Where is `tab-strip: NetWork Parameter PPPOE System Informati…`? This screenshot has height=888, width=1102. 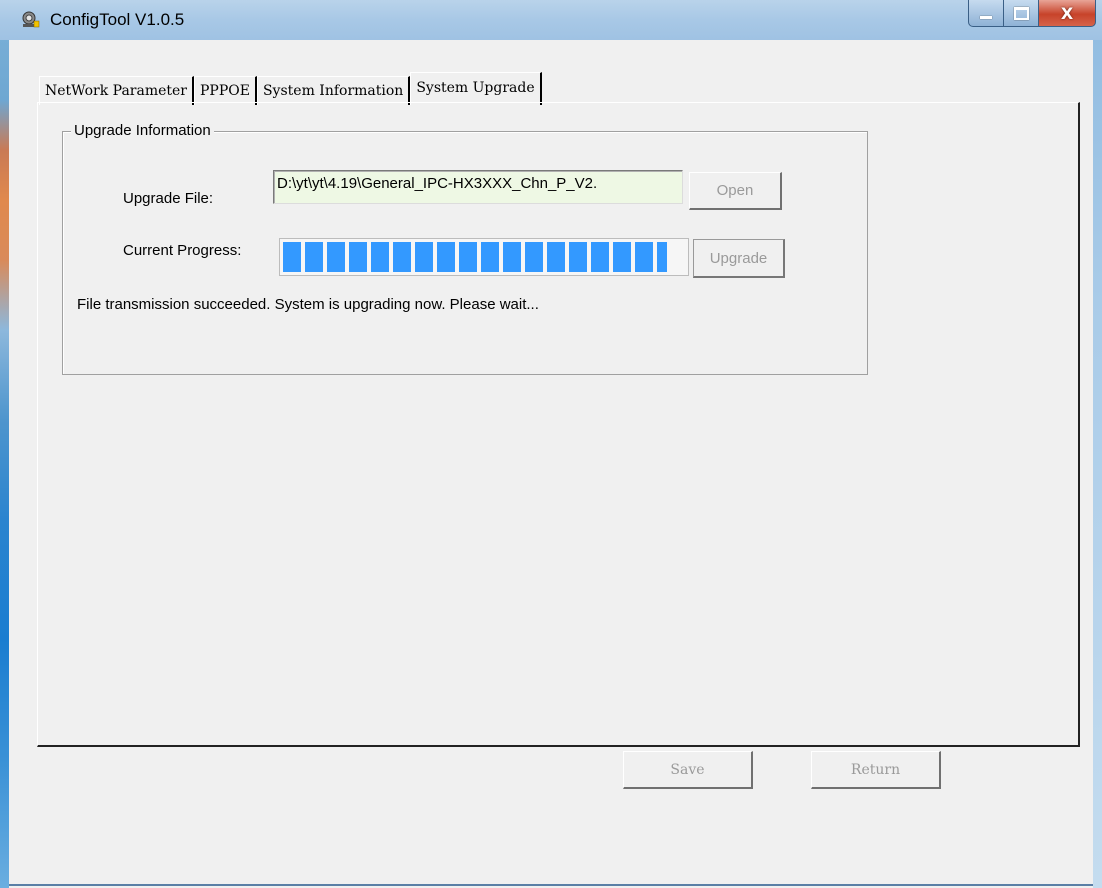
tab-strip: NetWork Parameter PPPOE System Informati… is located at coordinates (290, 88).